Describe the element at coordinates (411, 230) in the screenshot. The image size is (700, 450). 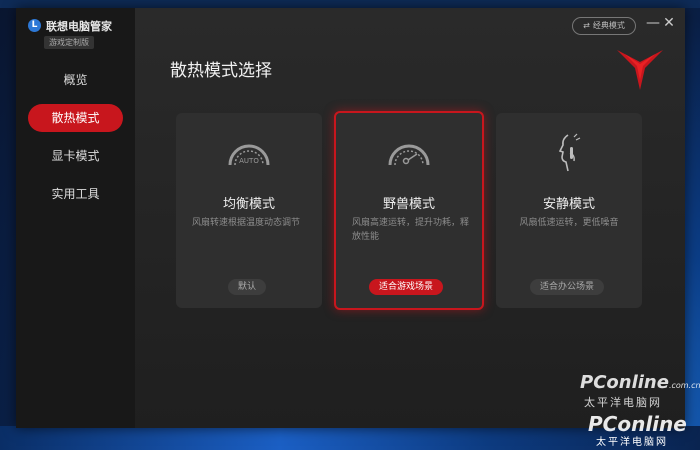
I see `mode-description: 风扇高速运转，提升功耗，释放性能` at that location.